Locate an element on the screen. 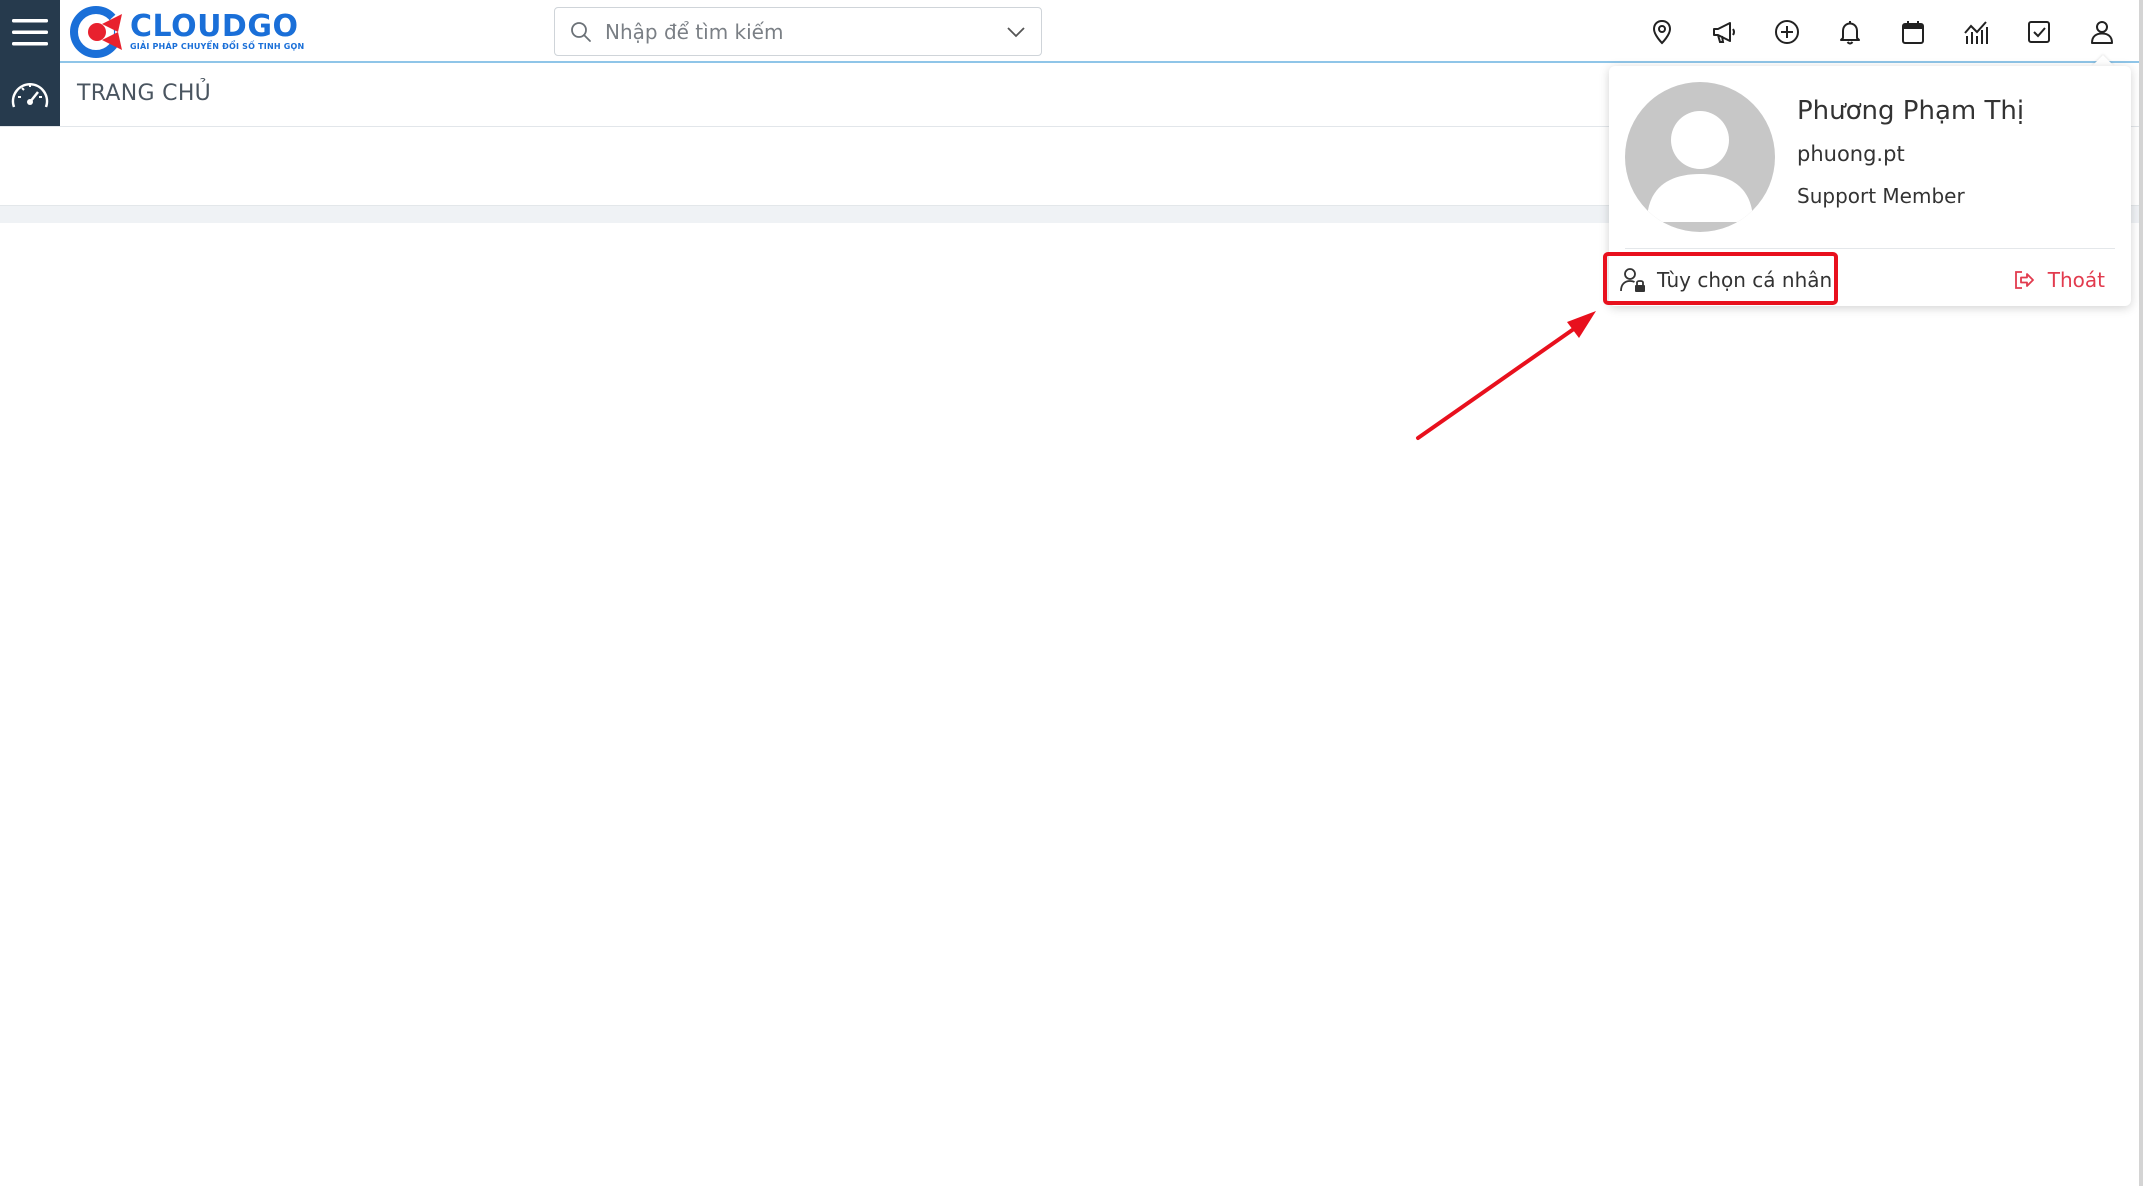 The height and width of the screenshot is (1186, 2143). search-input is located at coordinates (804, 31).